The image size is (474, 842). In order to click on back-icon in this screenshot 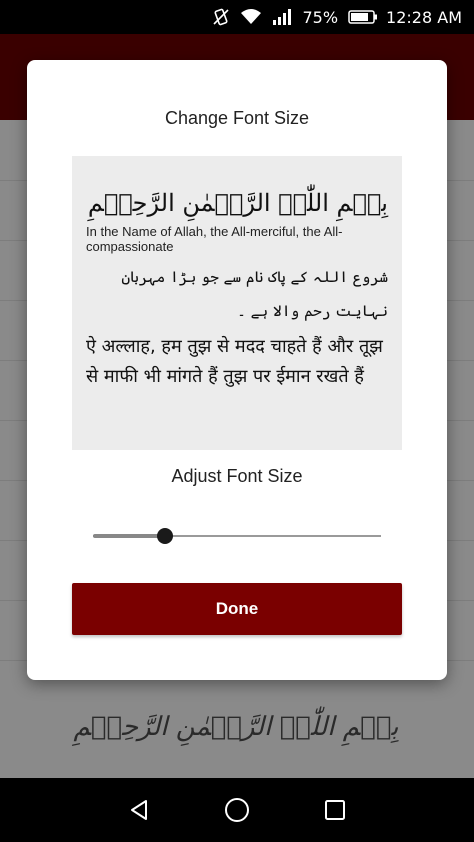, I will do `click(139, 810)`.